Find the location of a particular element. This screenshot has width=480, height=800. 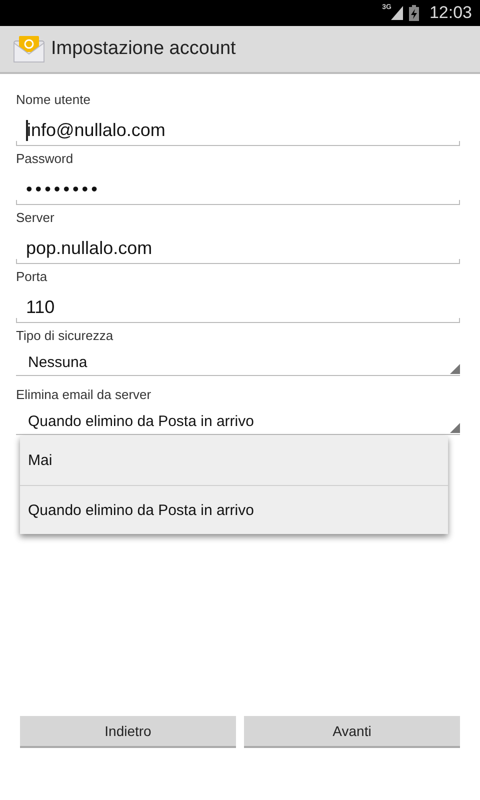

input-field: pop.nullalo.com is located at coordinates (238, 248).